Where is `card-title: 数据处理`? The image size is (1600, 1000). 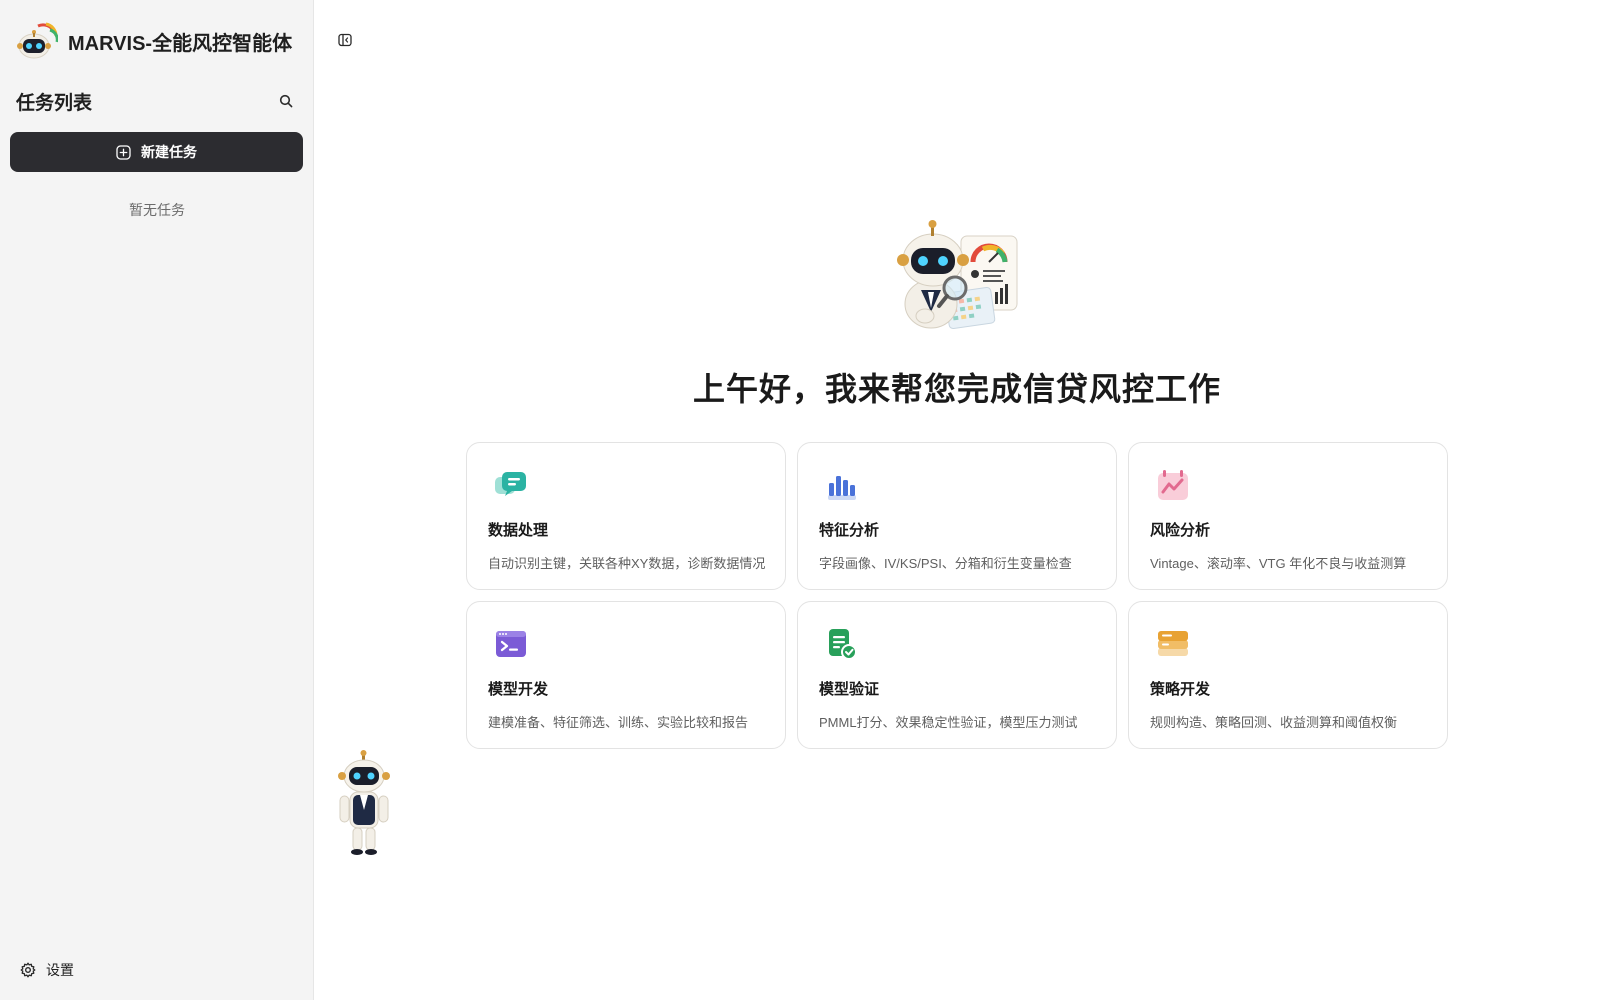 card-title: 数据处理 is located at coordinates (518, 530).